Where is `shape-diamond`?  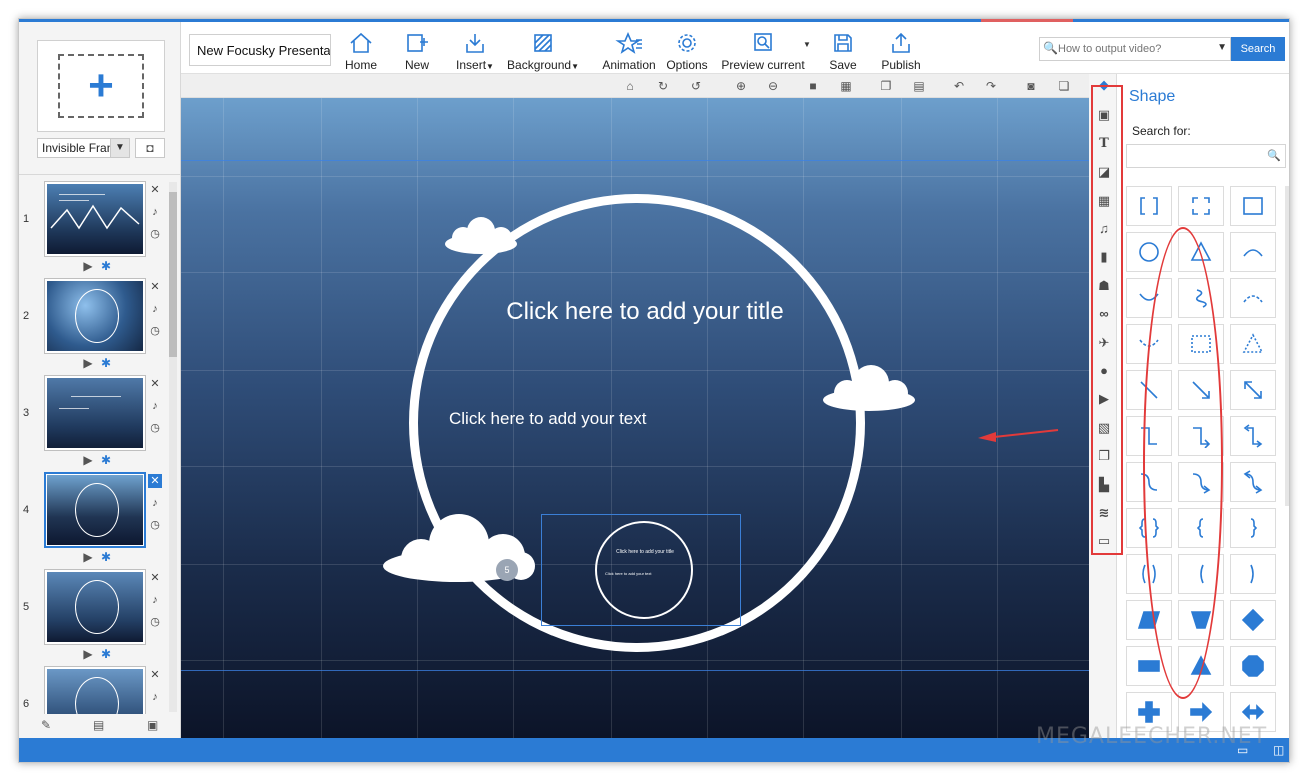
shape-diamond is located at coordinates (1253, 620).